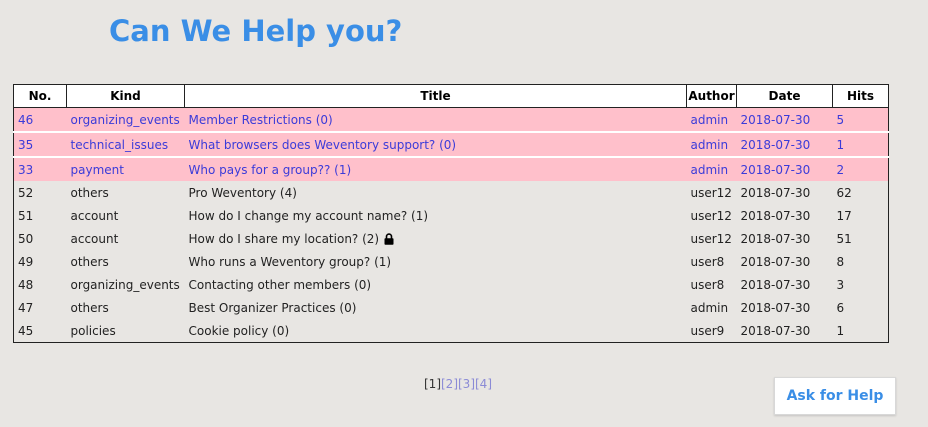  I want to click on post-number: 46, so click(26, 119).